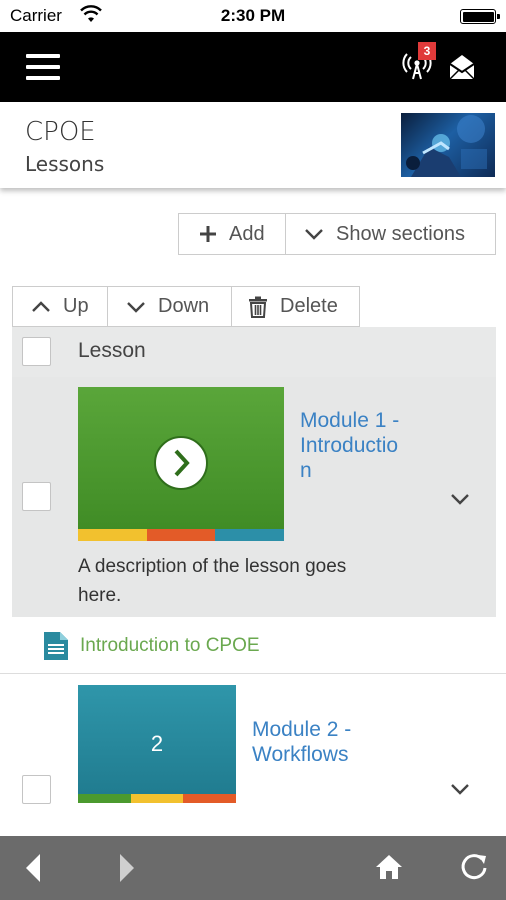 The image size is (506, 900). Describe the element at coordinates (480, 16) in the screenshot. I see `battery-icon` at that location.